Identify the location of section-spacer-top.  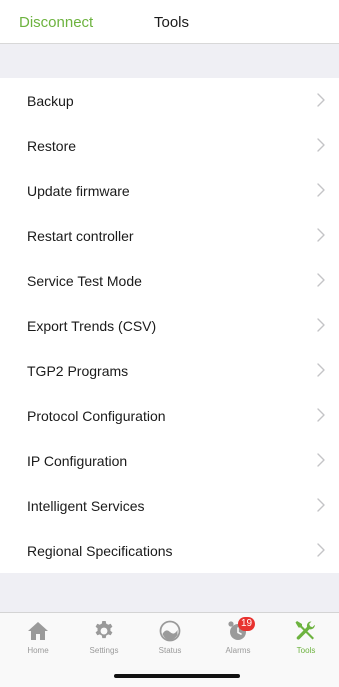
(169, 61).